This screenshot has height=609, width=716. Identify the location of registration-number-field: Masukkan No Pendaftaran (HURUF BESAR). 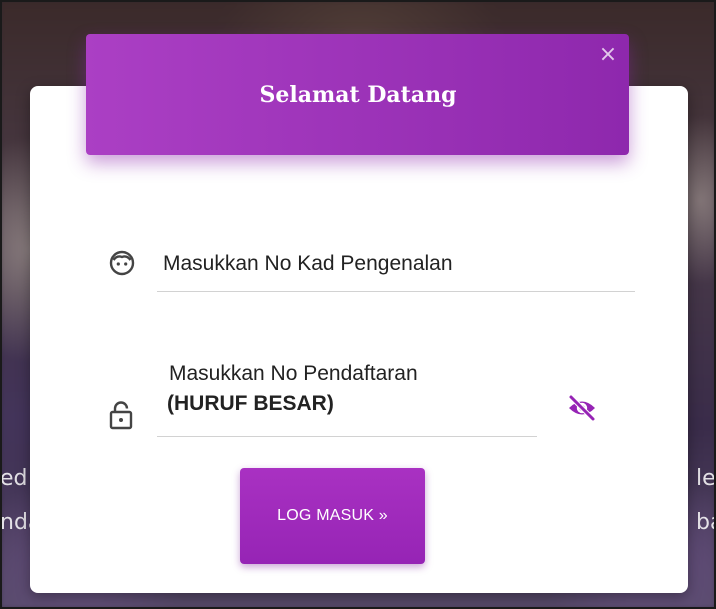
(347, 394).